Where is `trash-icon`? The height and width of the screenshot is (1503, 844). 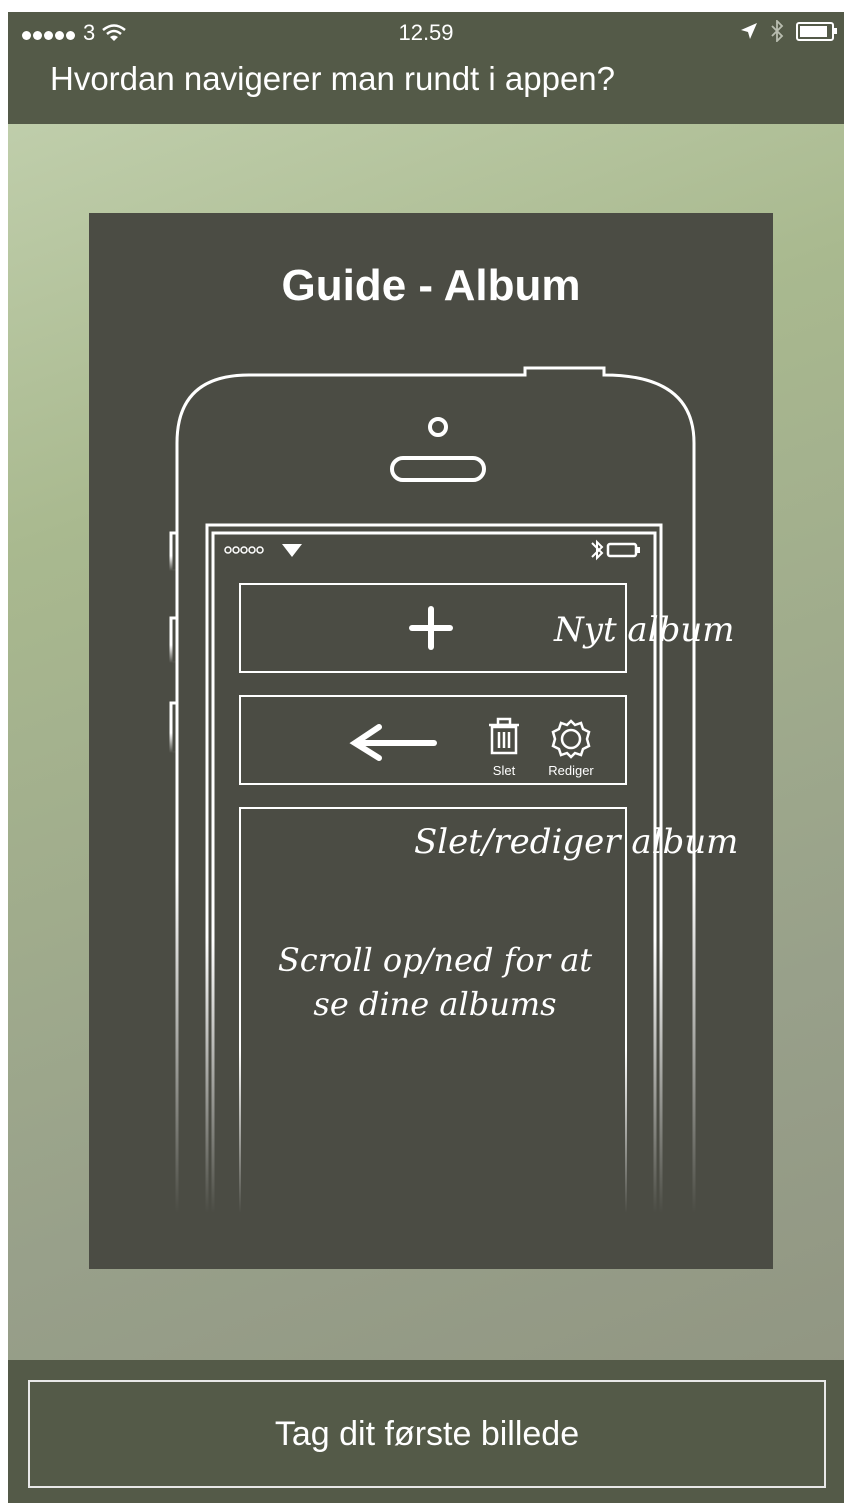
trash-icon is located at coordinates (504, 736).